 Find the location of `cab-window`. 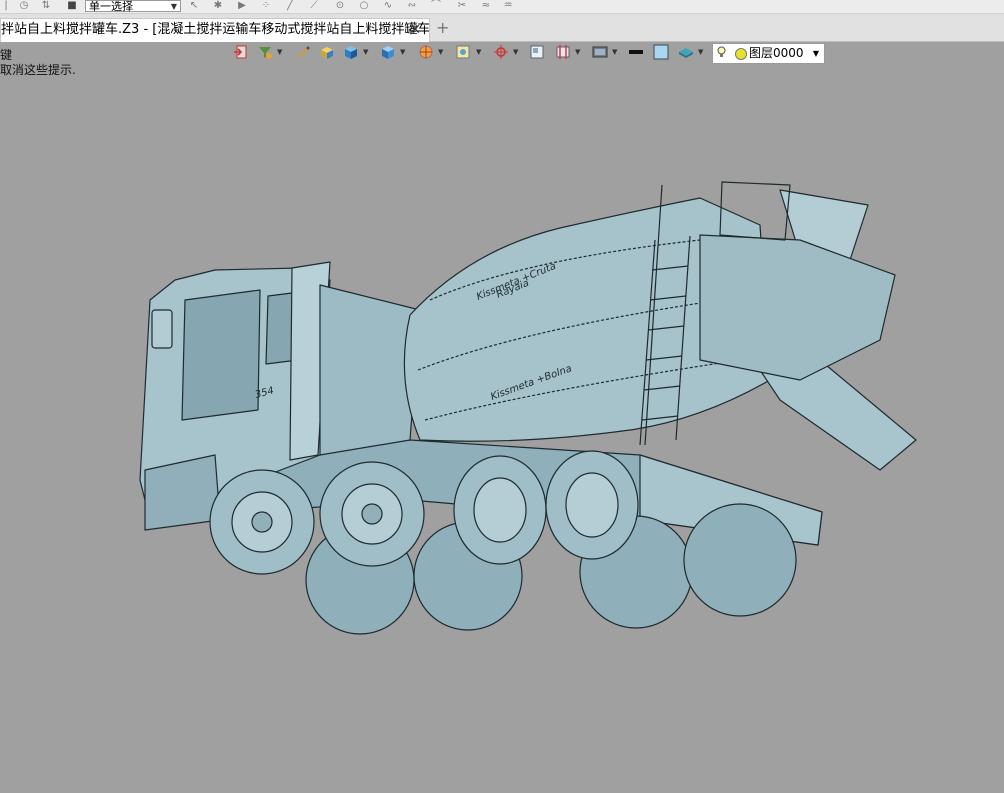

cab-window is located at coordinates (221, 355).